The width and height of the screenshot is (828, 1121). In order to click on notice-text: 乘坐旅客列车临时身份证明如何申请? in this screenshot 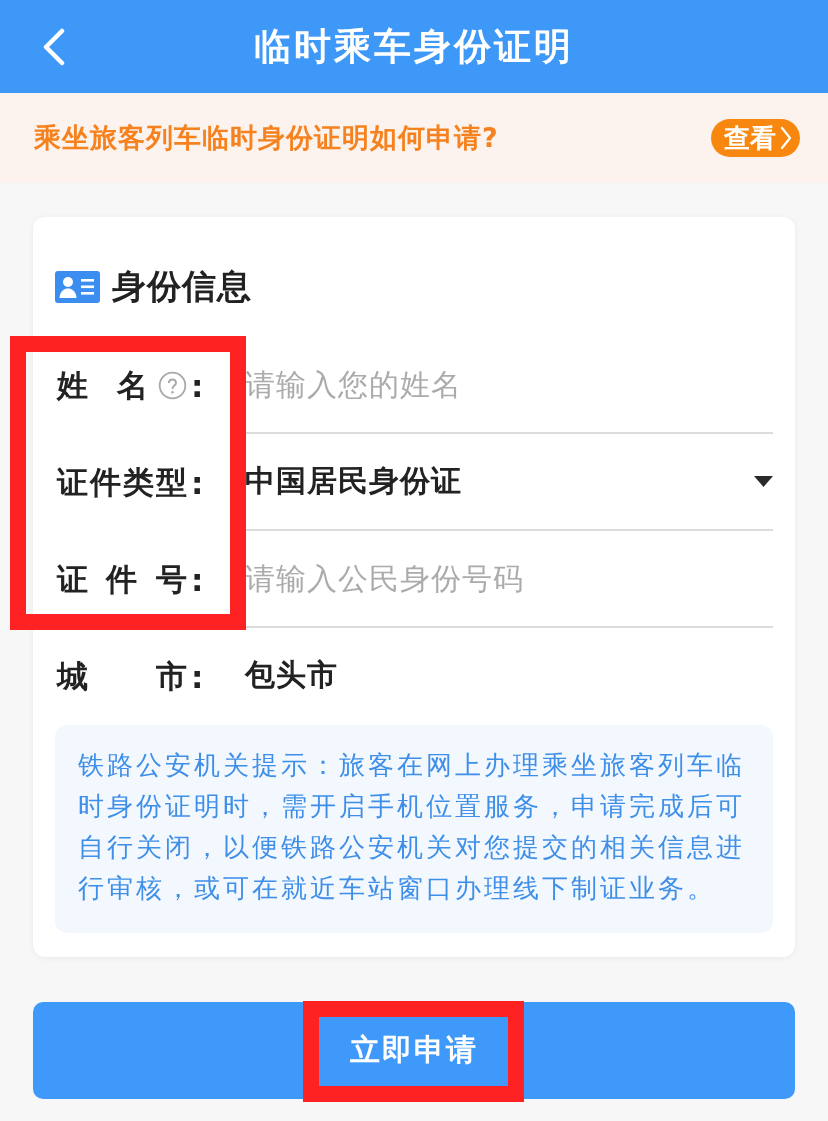, I will do `click(266, 138)`.